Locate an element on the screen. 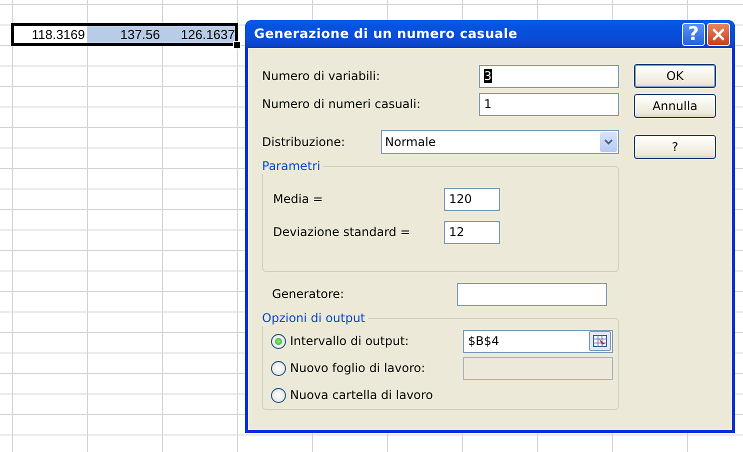 The height and width of the screenshot is (452, 743). dialog-button: ? is located at coordinates (675, 147).